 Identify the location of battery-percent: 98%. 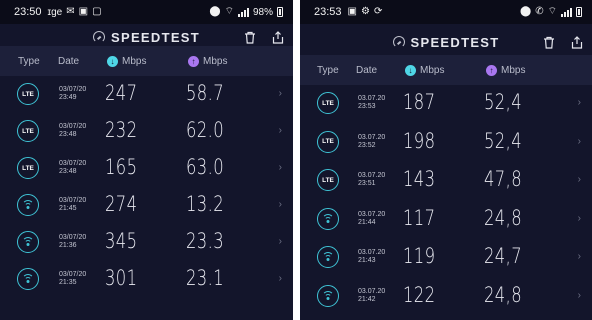
(262, 12).